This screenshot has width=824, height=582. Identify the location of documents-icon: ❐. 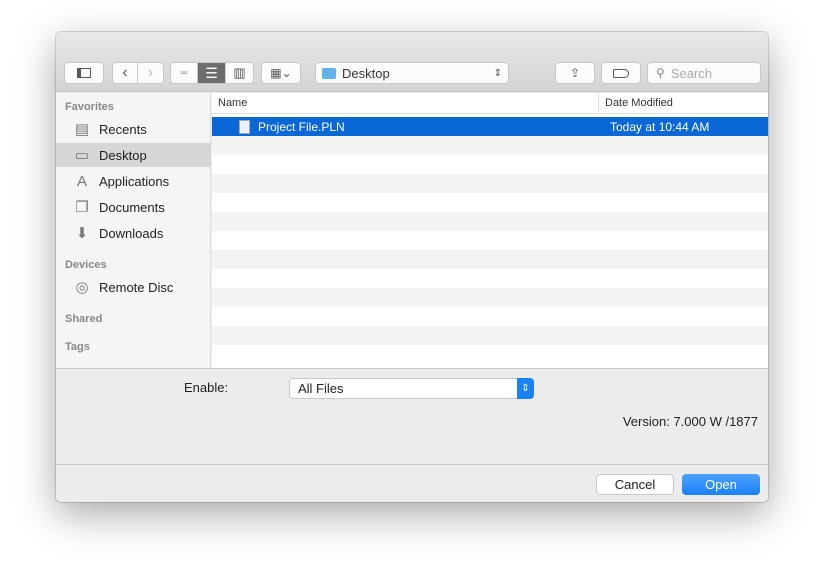
(82, 207).